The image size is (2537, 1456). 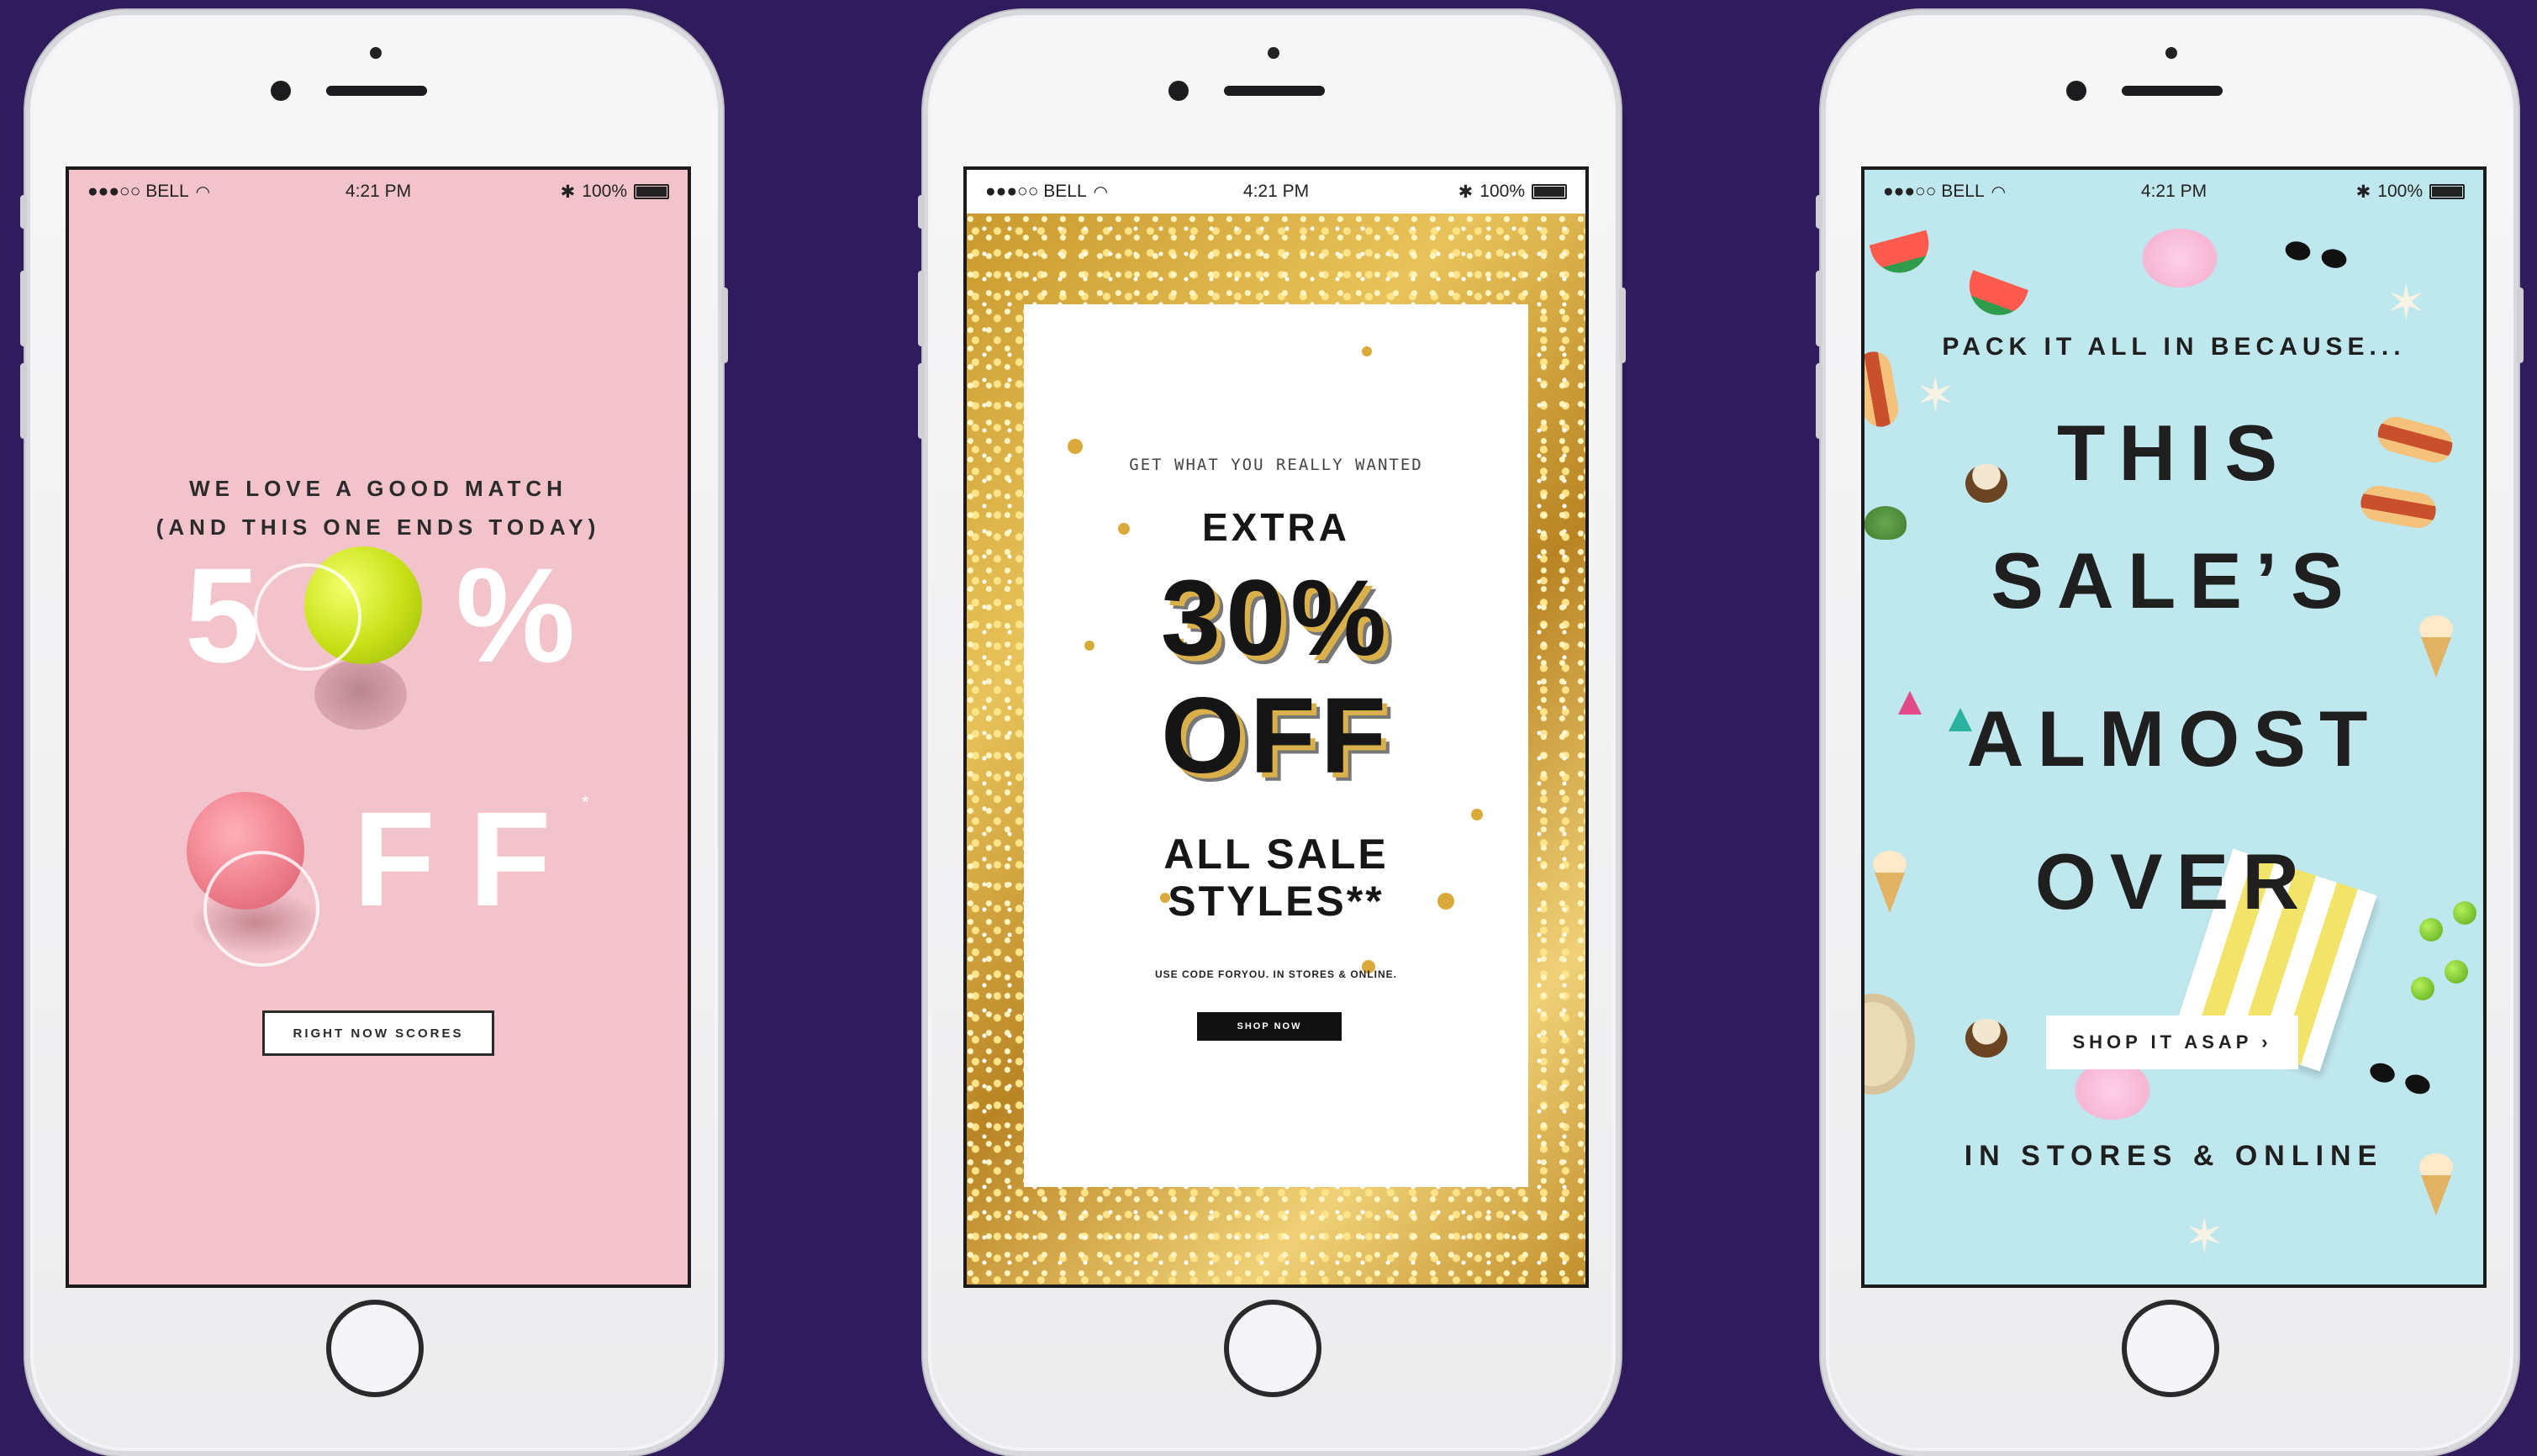 I want to click on tennis-ball-shadow, so click(x=360, y=694).